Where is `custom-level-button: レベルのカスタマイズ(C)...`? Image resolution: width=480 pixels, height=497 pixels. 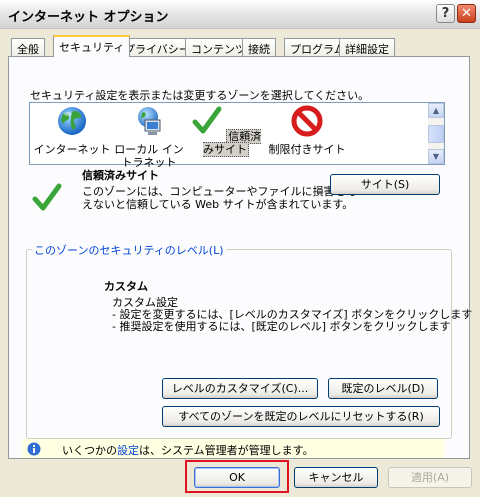
custom-level-button: レベルのカスタマイズ(C)... is located at coordinates (240, 388).